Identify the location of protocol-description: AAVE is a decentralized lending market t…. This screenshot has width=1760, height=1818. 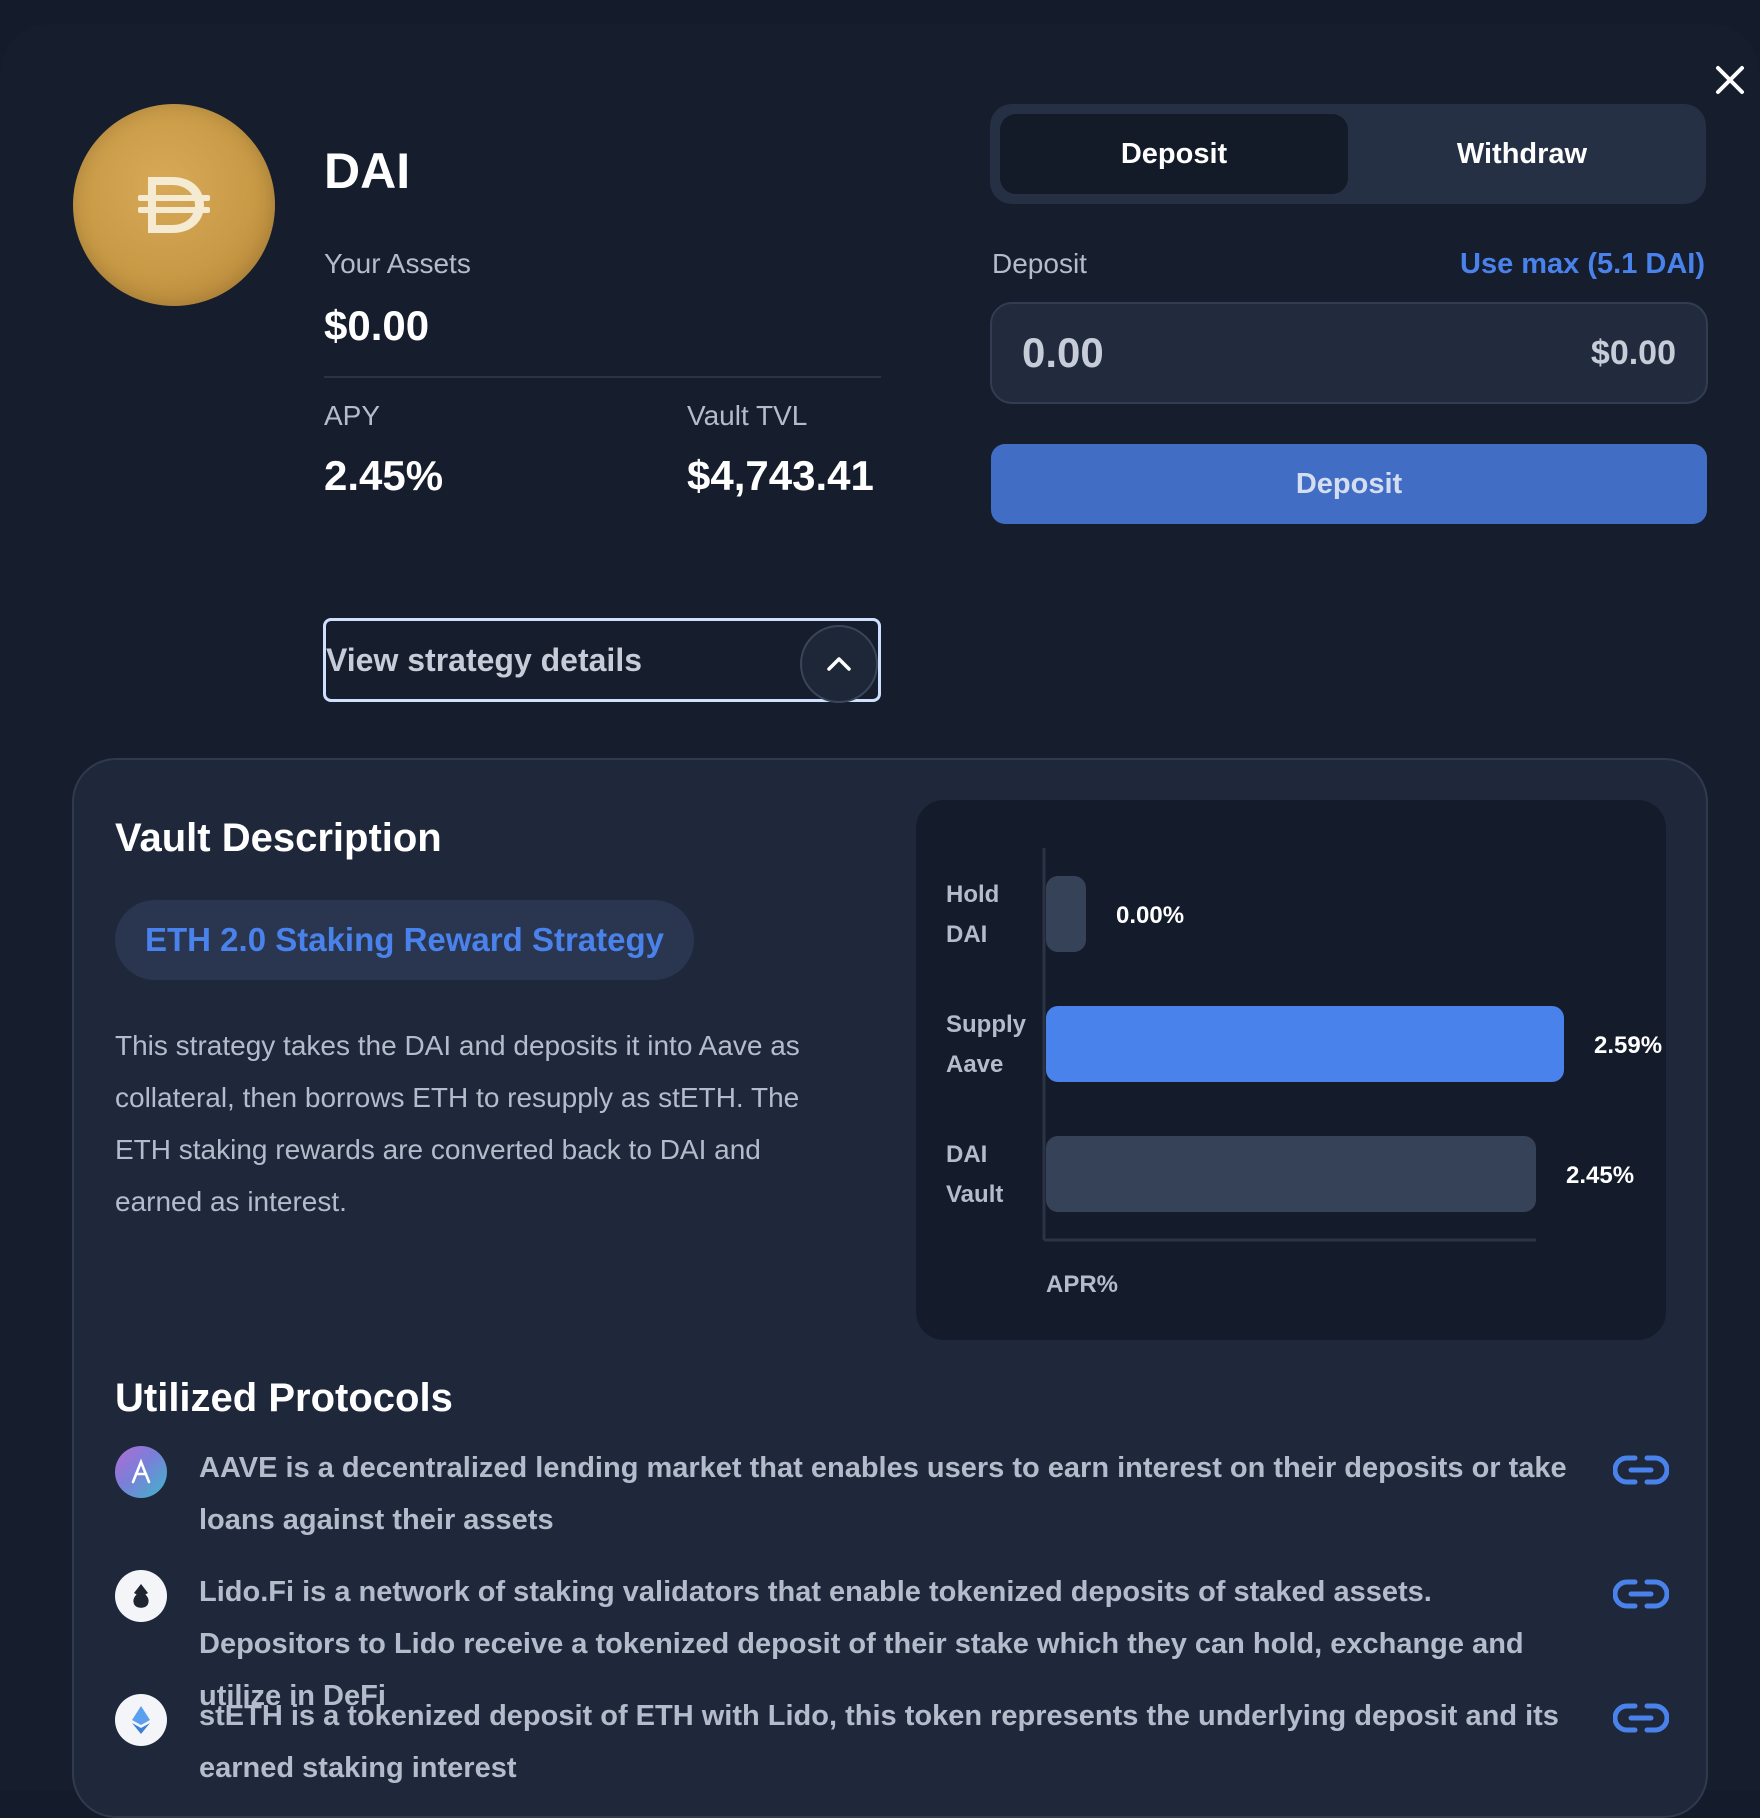
(883, 1494).